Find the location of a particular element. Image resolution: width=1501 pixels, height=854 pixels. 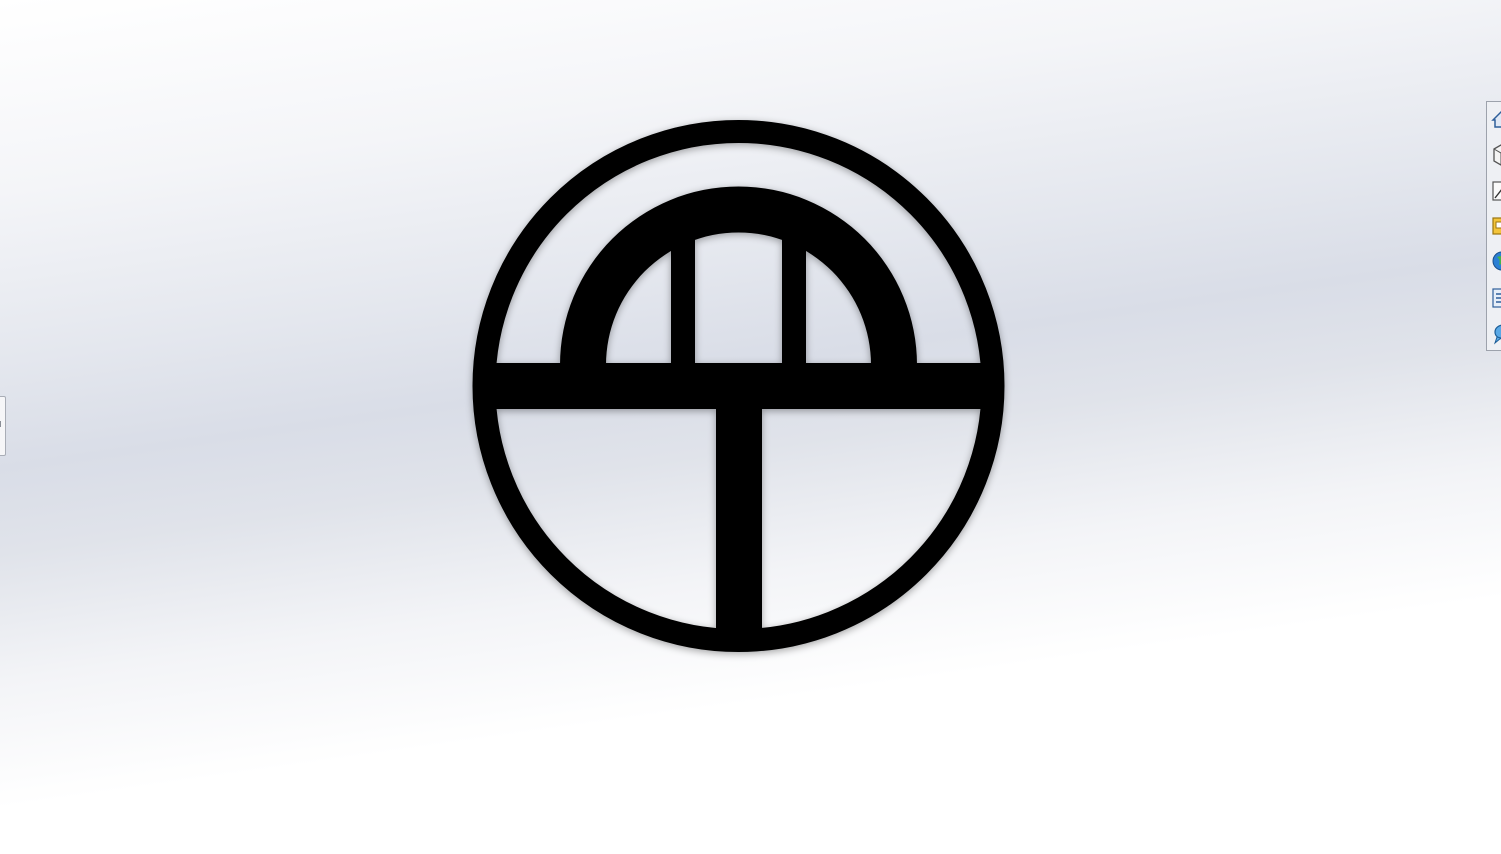

list-icon is located at coordinates (1495, 298).